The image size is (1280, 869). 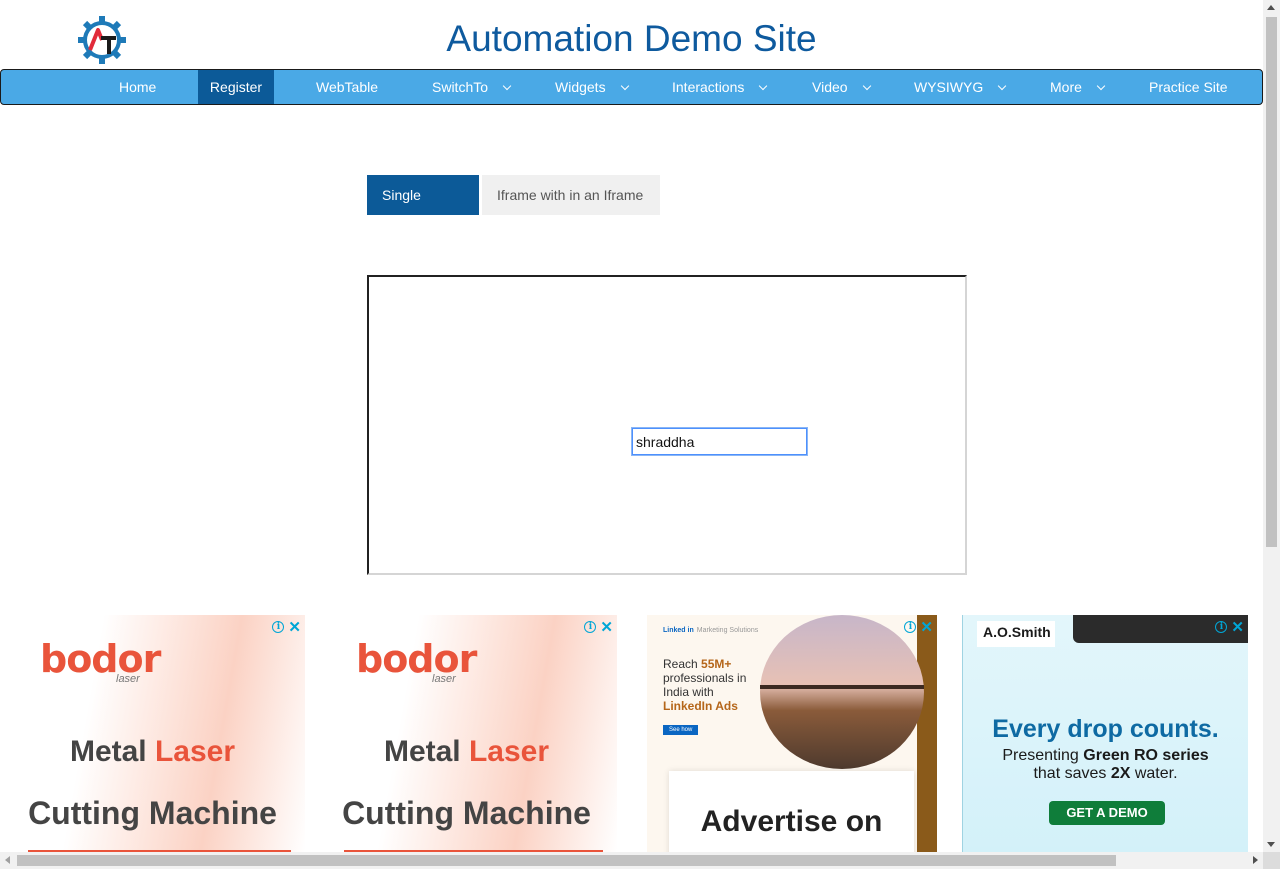 What do you see at coordinates (1146, 755) in the screenshot?
I see `ad-sub-bold: Green RO series` at bounding box center [1146, 755].